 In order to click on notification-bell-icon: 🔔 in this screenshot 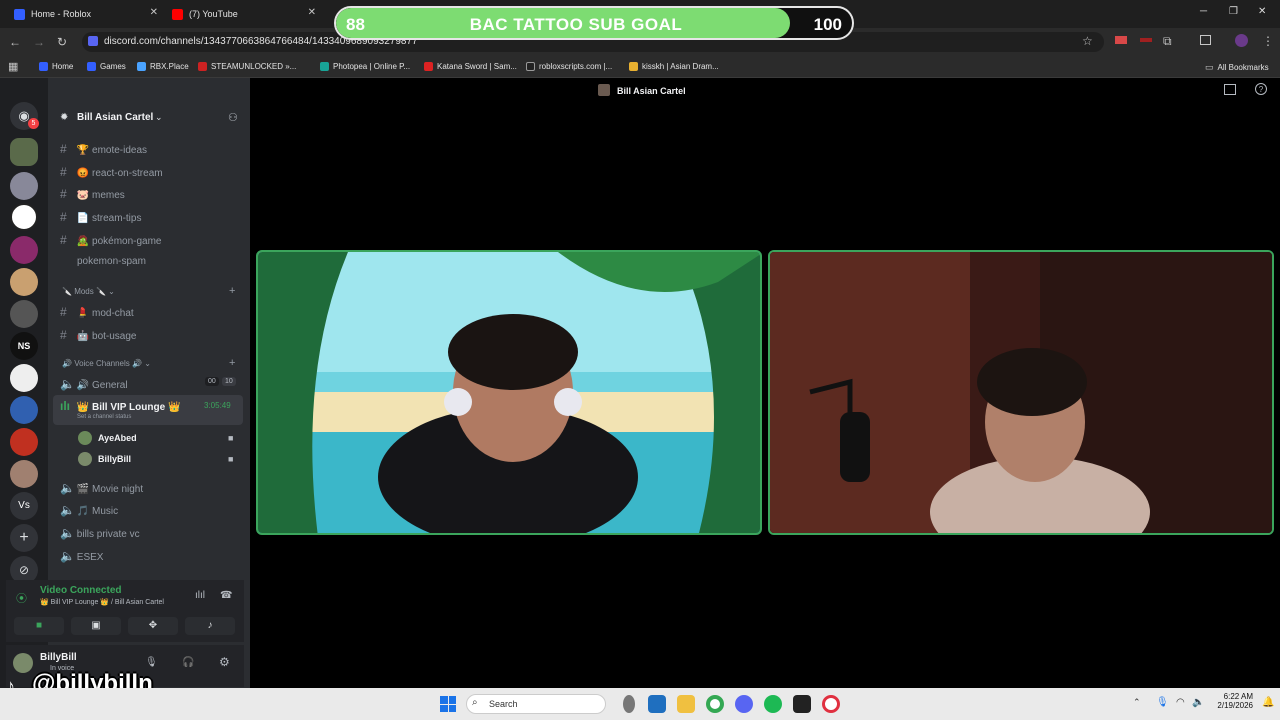, I will do `click(1268, 702)`.